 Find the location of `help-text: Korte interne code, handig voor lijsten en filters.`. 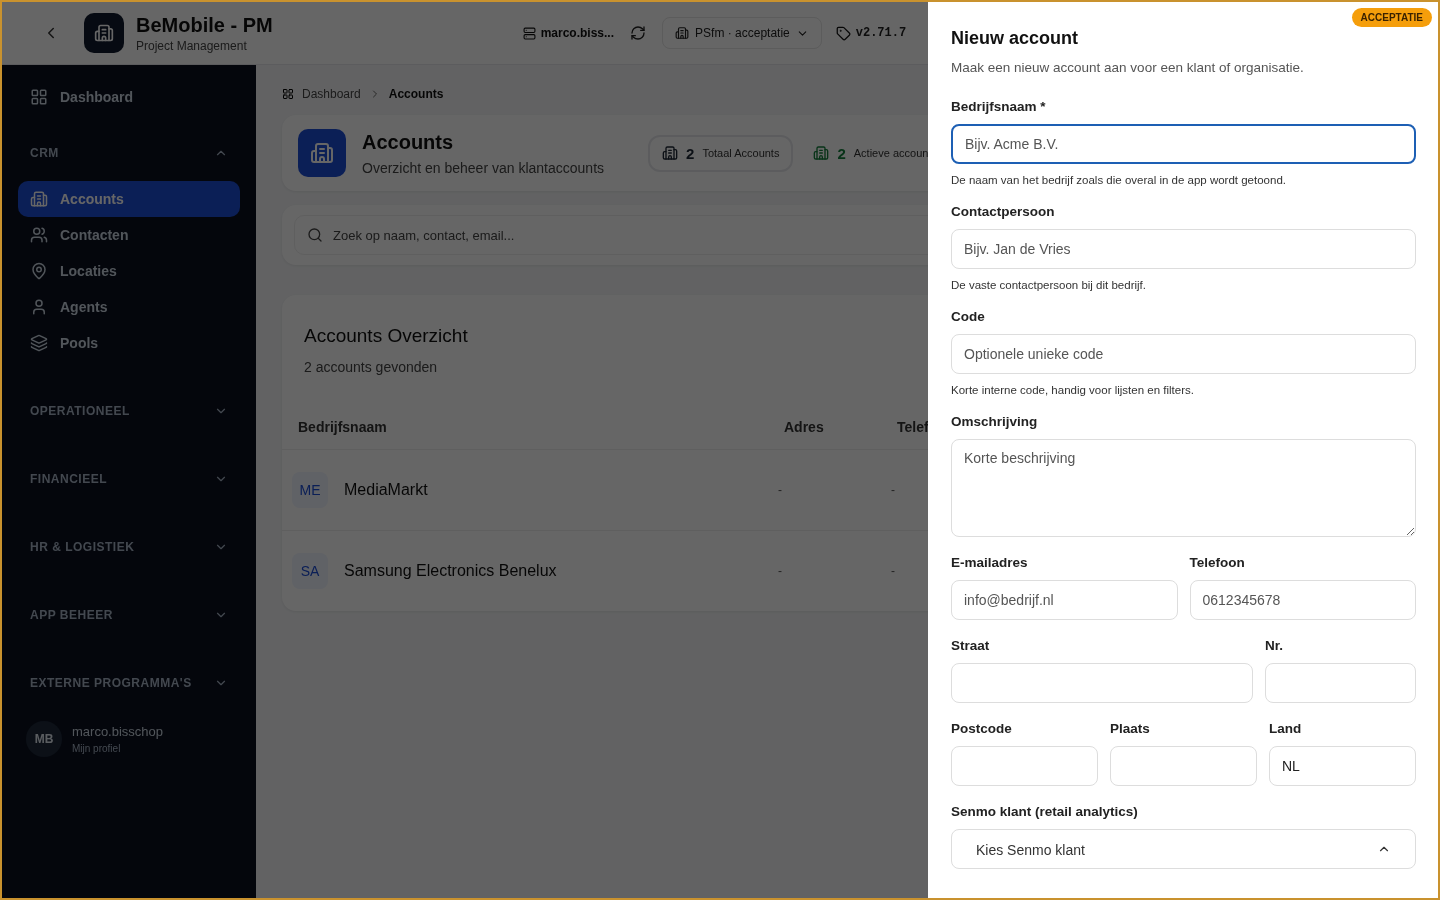

help-text: Korte interne code, handig voor lijsten en filters. is located at coordinates (1073, 390).